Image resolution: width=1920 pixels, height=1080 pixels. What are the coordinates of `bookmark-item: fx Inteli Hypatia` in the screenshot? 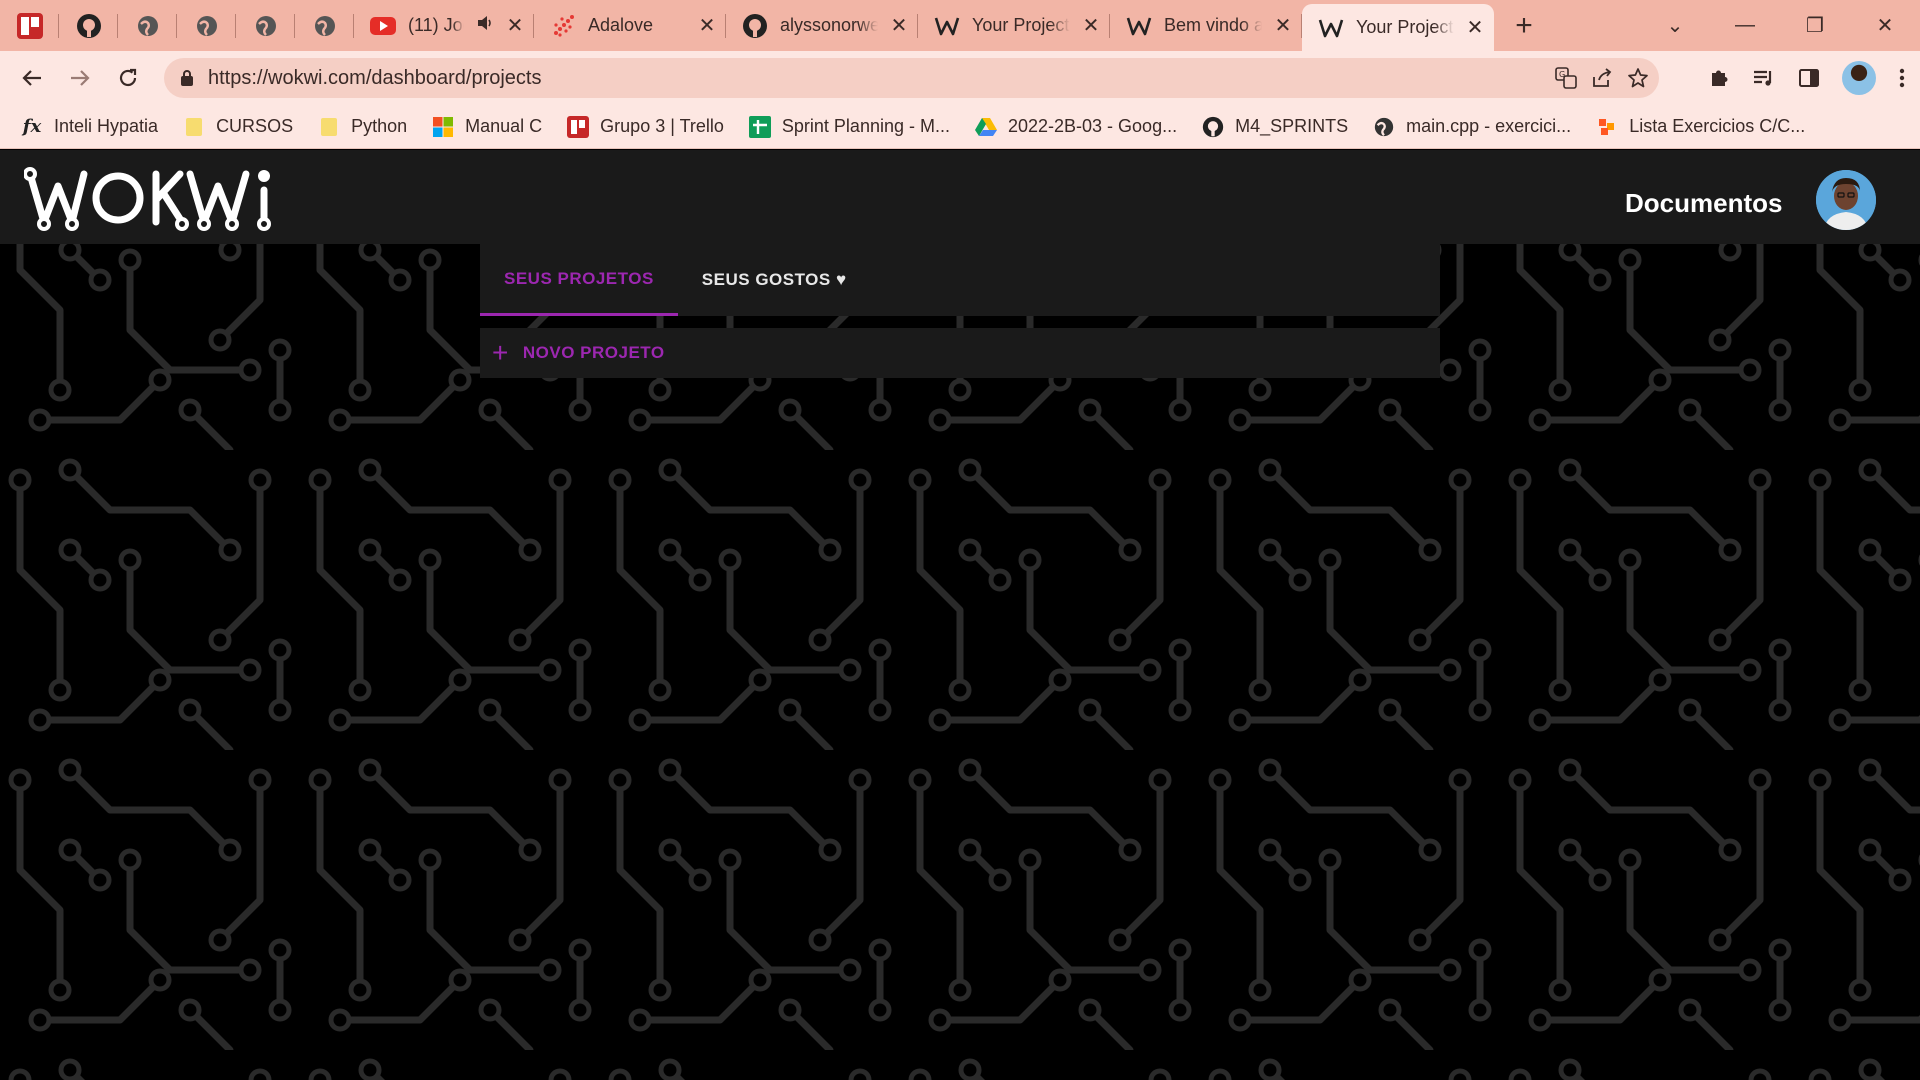 It's located at (89, 127).